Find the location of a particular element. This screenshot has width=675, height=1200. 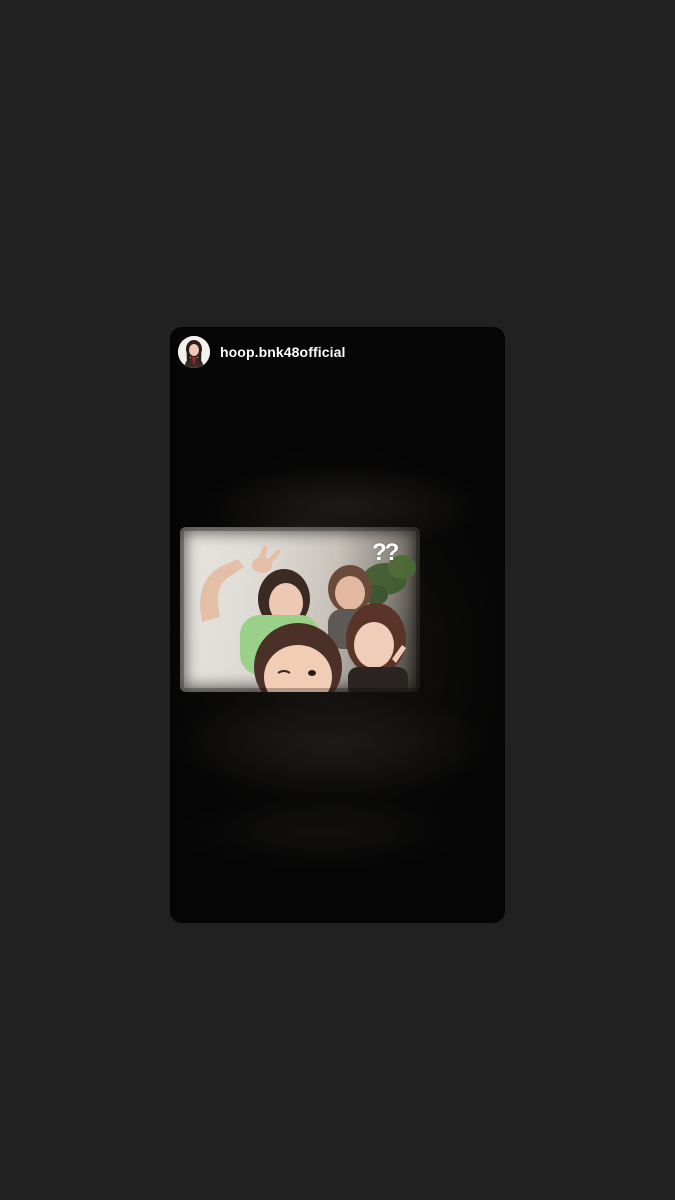

avatar-image is located at coordinates (194, 352).